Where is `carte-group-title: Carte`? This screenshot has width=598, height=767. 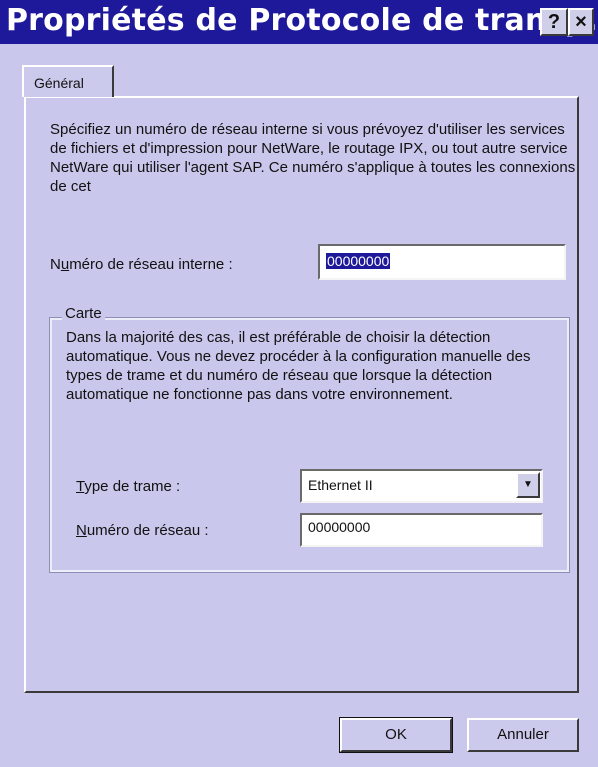 carte-group-title: Carte is located at coordinates (83, 313).